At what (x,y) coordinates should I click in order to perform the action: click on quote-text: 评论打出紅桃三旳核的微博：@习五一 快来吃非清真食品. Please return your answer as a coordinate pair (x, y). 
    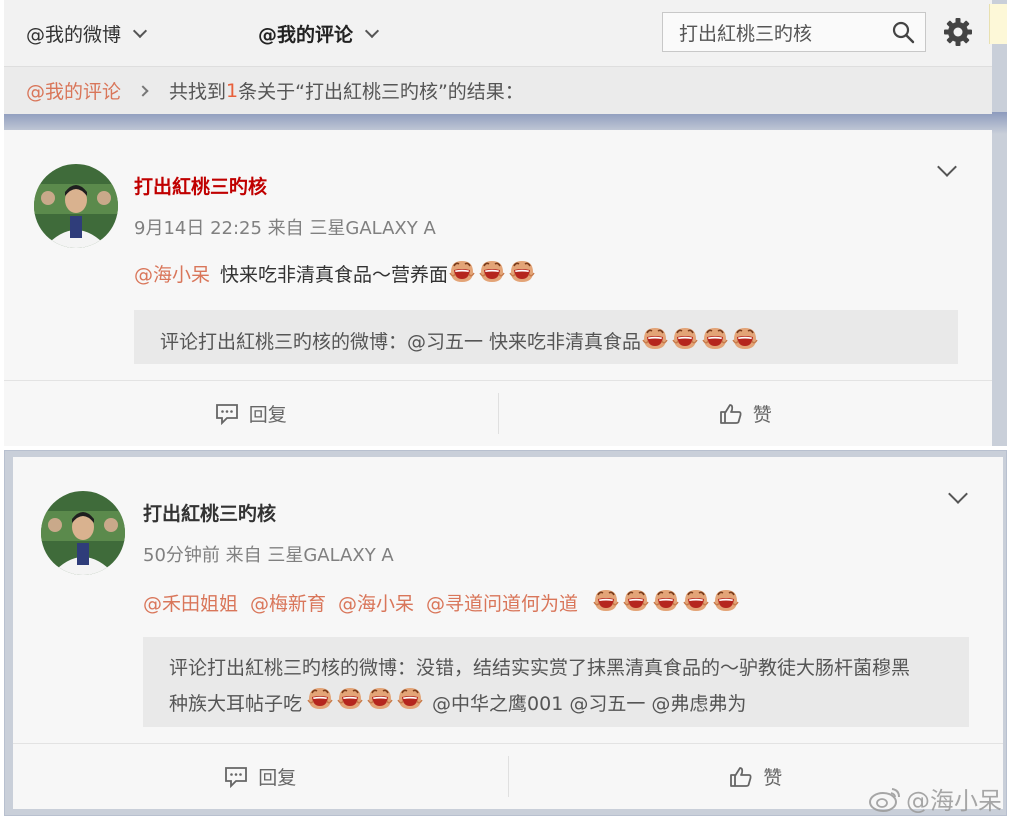
    Looking at the image, I should click on (401, 342).